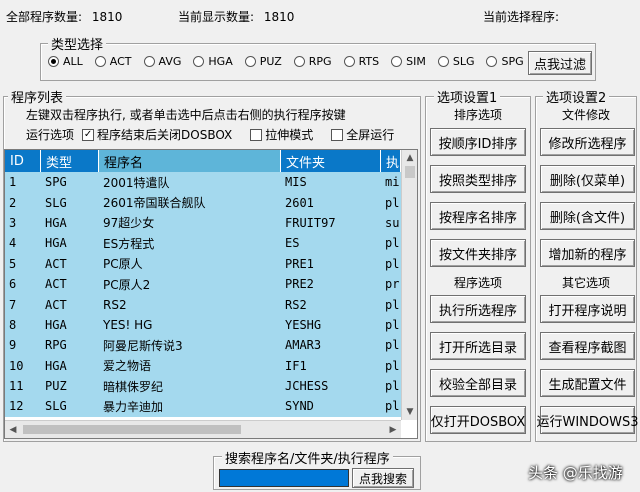 This screenshot has height=492, width=640. What do you see at coordinates (383, 478) in the screenshot?
I see `search-button: 点我搜索` at bounding box center [383, 478].